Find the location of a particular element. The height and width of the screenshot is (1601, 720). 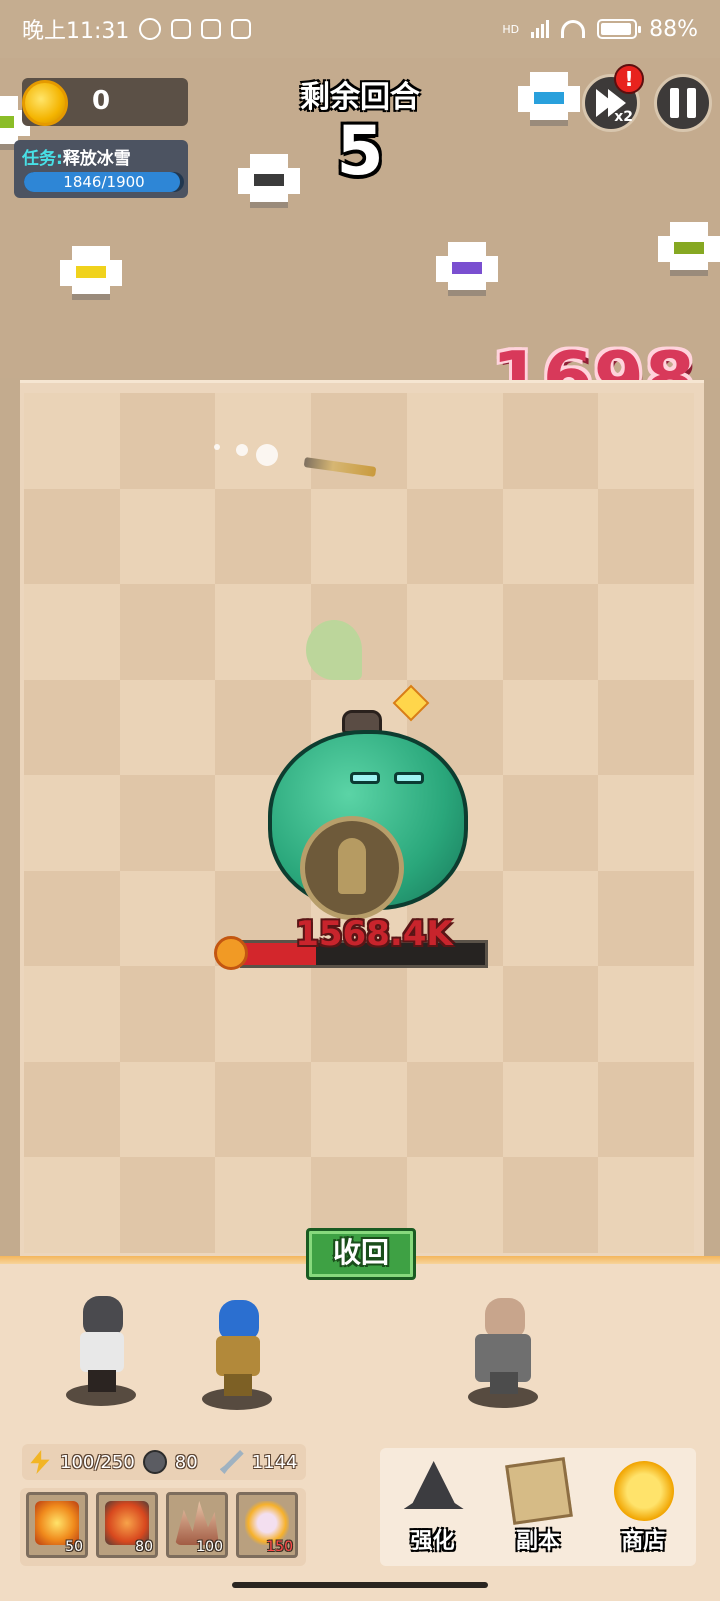

status-bar: 晚上11:31 HD 88% is located at coordinates (360, 29).